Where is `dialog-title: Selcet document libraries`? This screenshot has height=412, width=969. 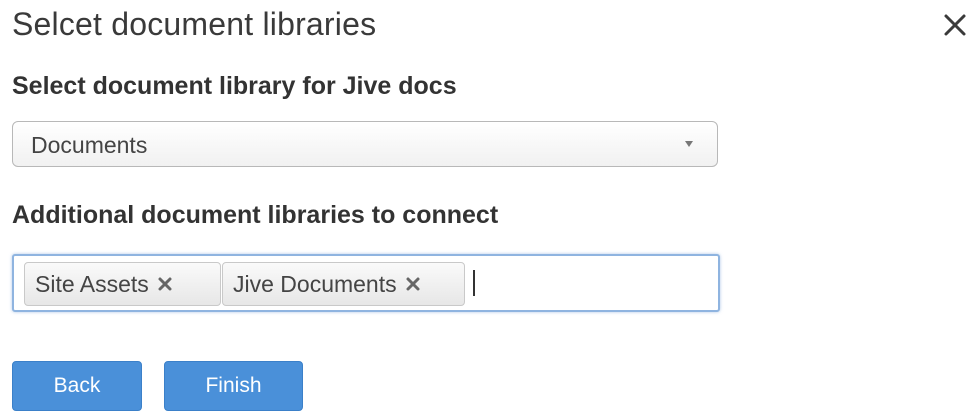 dialog-title: Selcet document libraries is located at coordinates (194, 24).